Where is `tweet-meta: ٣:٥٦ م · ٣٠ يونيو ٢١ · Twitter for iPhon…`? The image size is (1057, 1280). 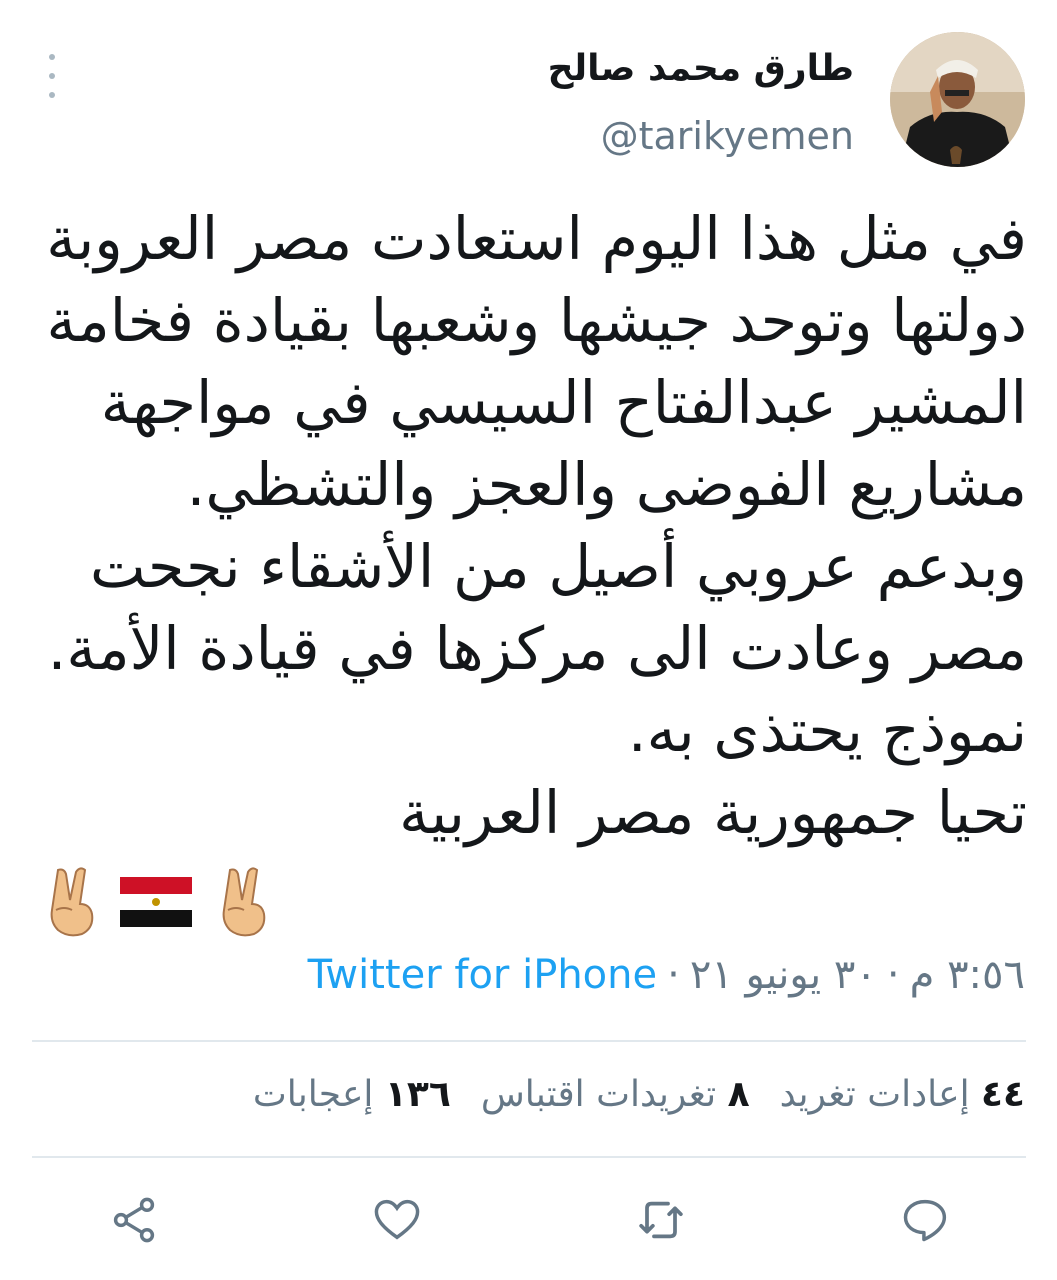 tweet-meta: ٣:٥٦ م · ٣٠ يونيو ٢١ · Twitter for iPhon… is located at coordinates (666, 975).